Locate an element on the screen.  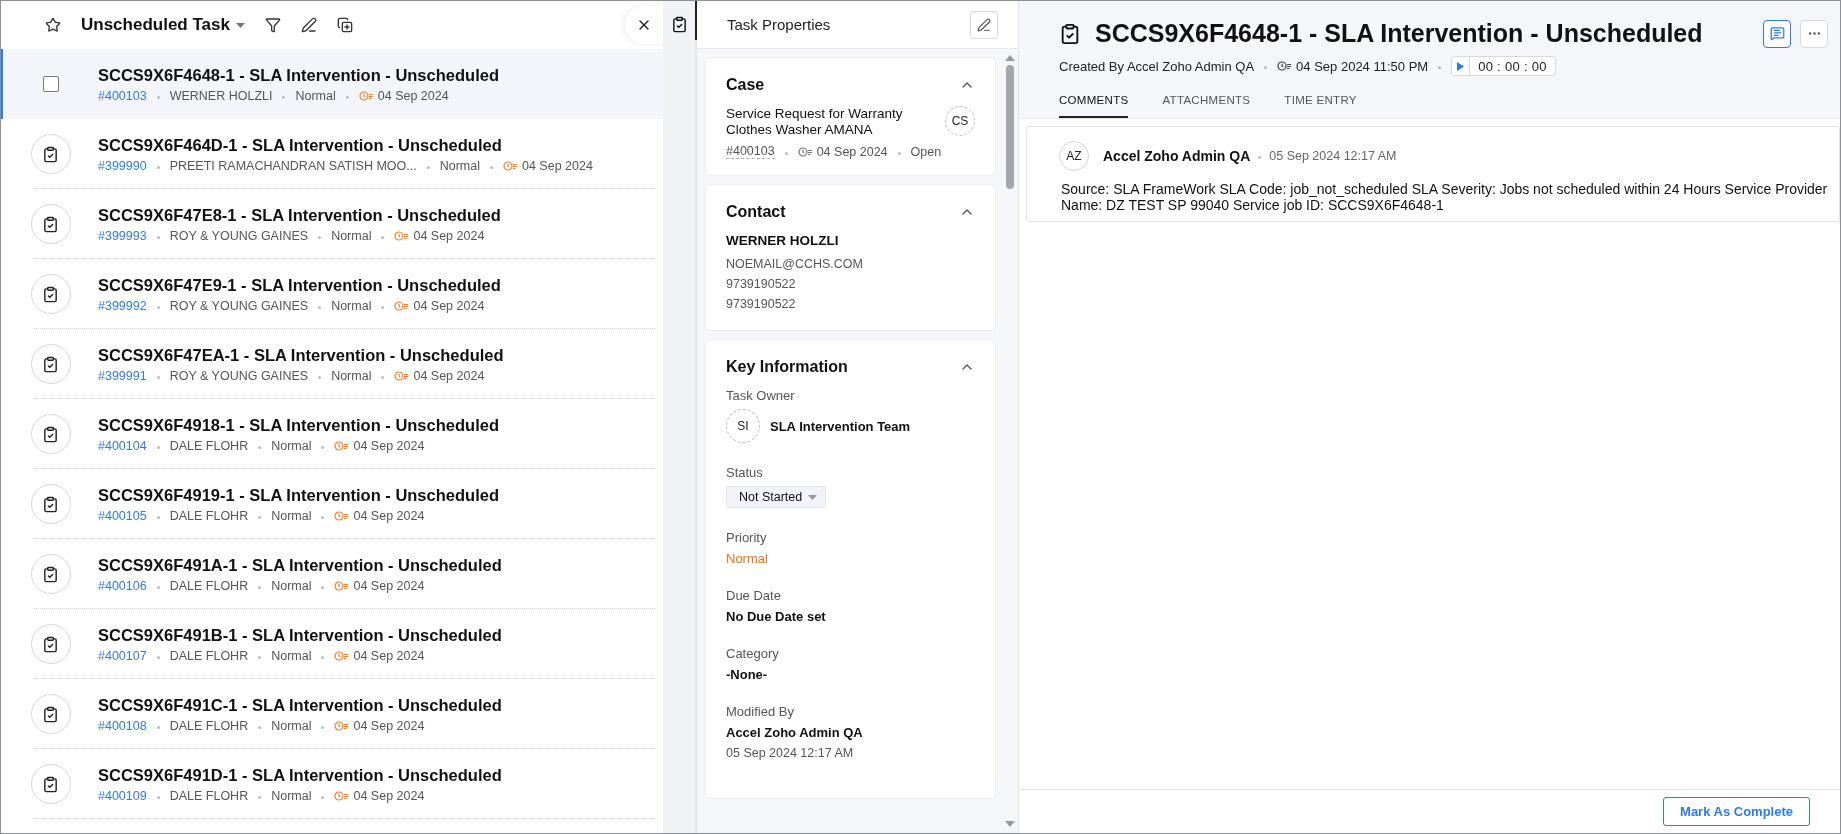
field-value: Accel Zoho Admin QA is located at coordinates (795, 732).